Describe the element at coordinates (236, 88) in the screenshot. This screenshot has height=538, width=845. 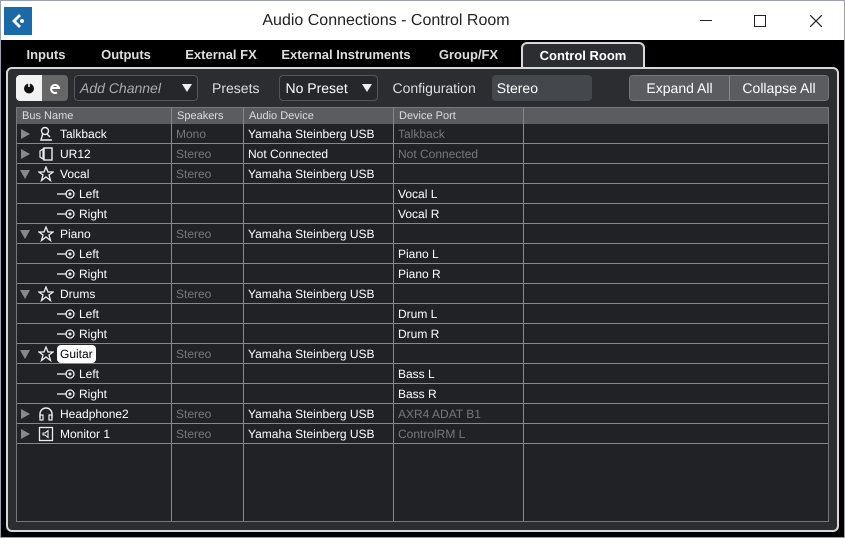
I see `presets-label: Presets` at that location.